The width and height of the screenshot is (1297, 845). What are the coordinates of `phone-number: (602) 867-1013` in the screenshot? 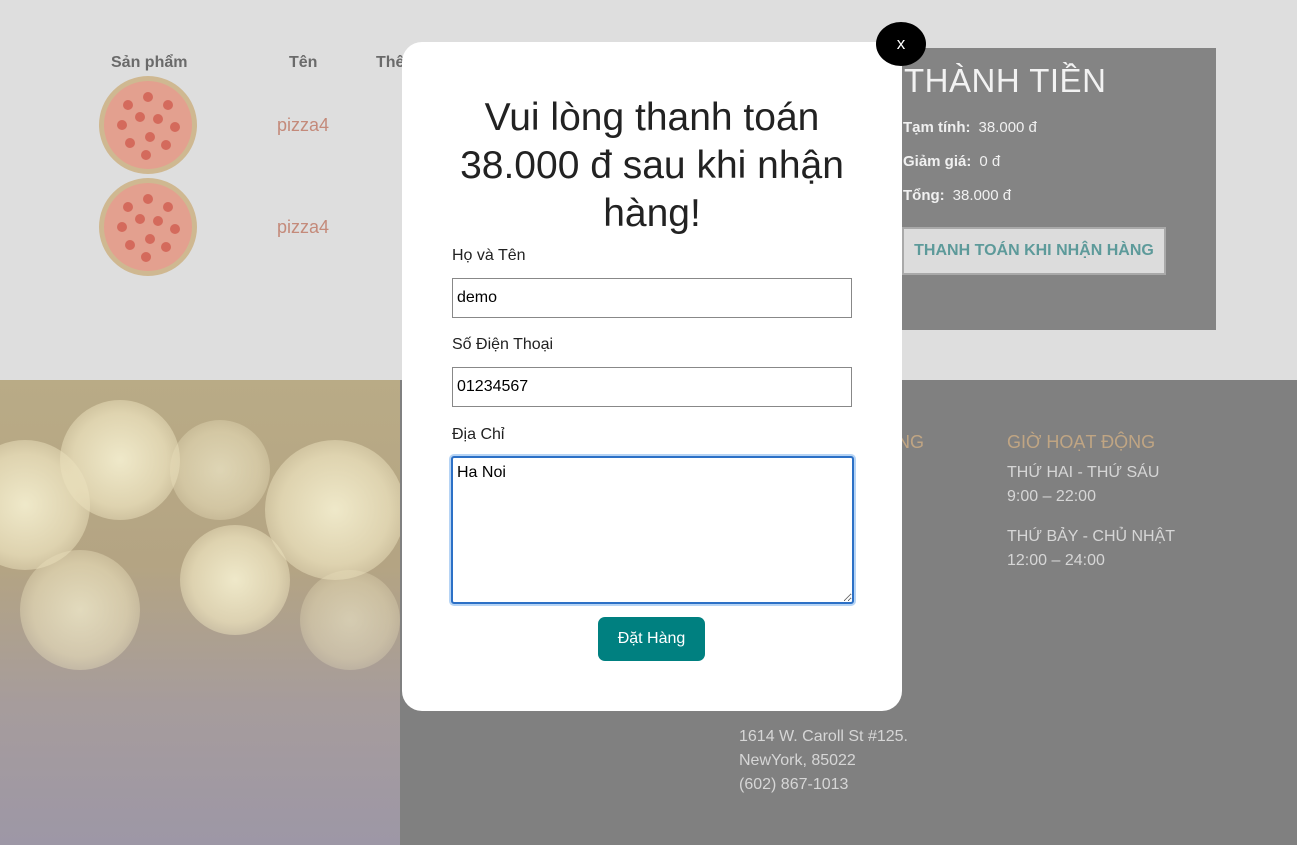 It's located at (793, 785).